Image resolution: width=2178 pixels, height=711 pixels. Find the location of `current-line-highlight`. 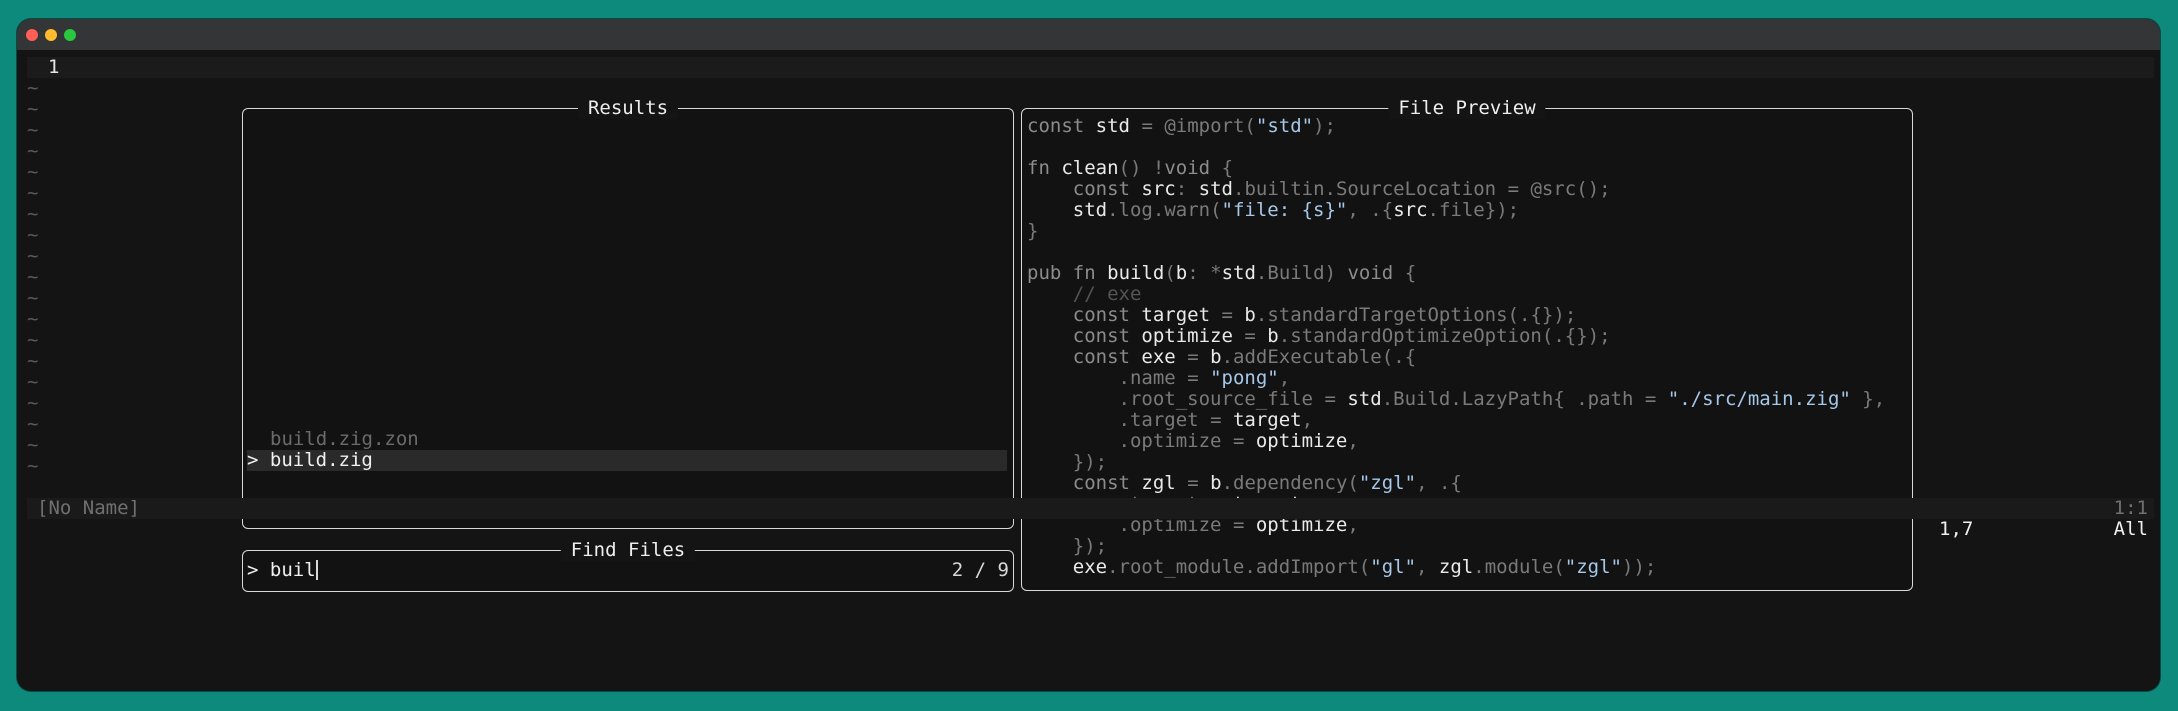

current-line-highlight is located at coordinates (1090, 67).